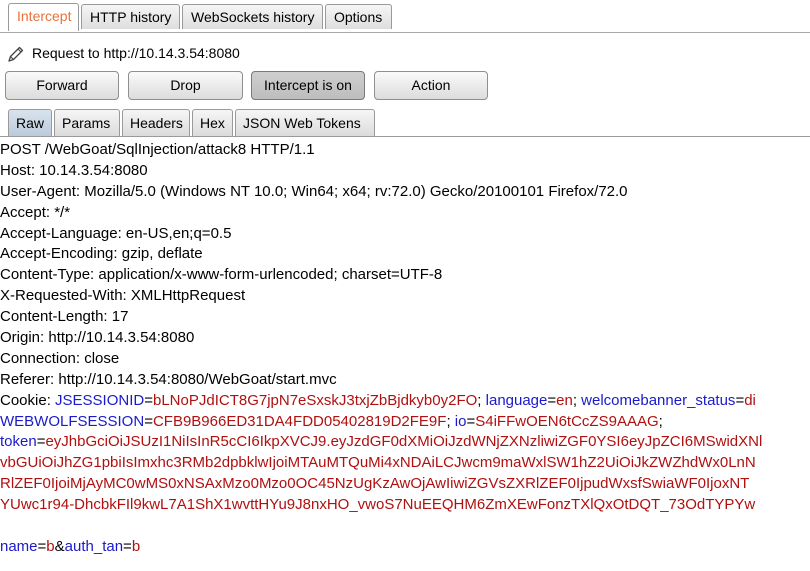  I want to click on param-sep: &, so click(59, 546).